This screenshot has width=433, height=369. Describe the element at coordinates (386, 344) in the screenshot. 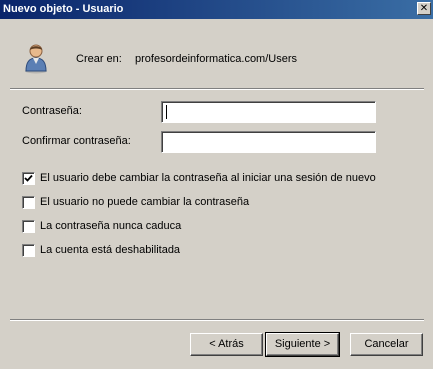

I see `cancel-button: Cancelar` at that location.